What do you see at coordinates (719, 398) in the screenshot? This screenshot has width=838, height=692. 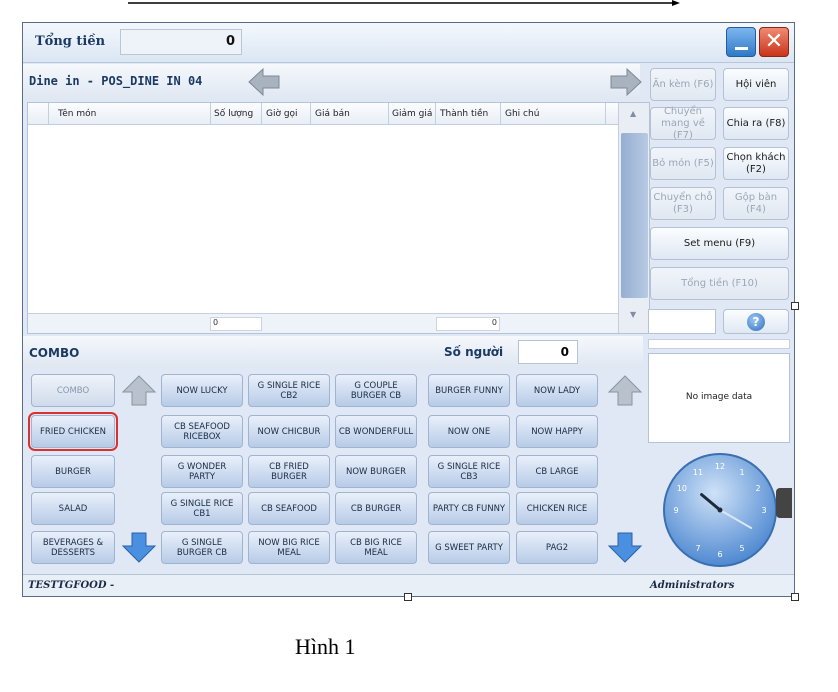 I see `item-image-panel: No image data` at bounding box center [719, 398].